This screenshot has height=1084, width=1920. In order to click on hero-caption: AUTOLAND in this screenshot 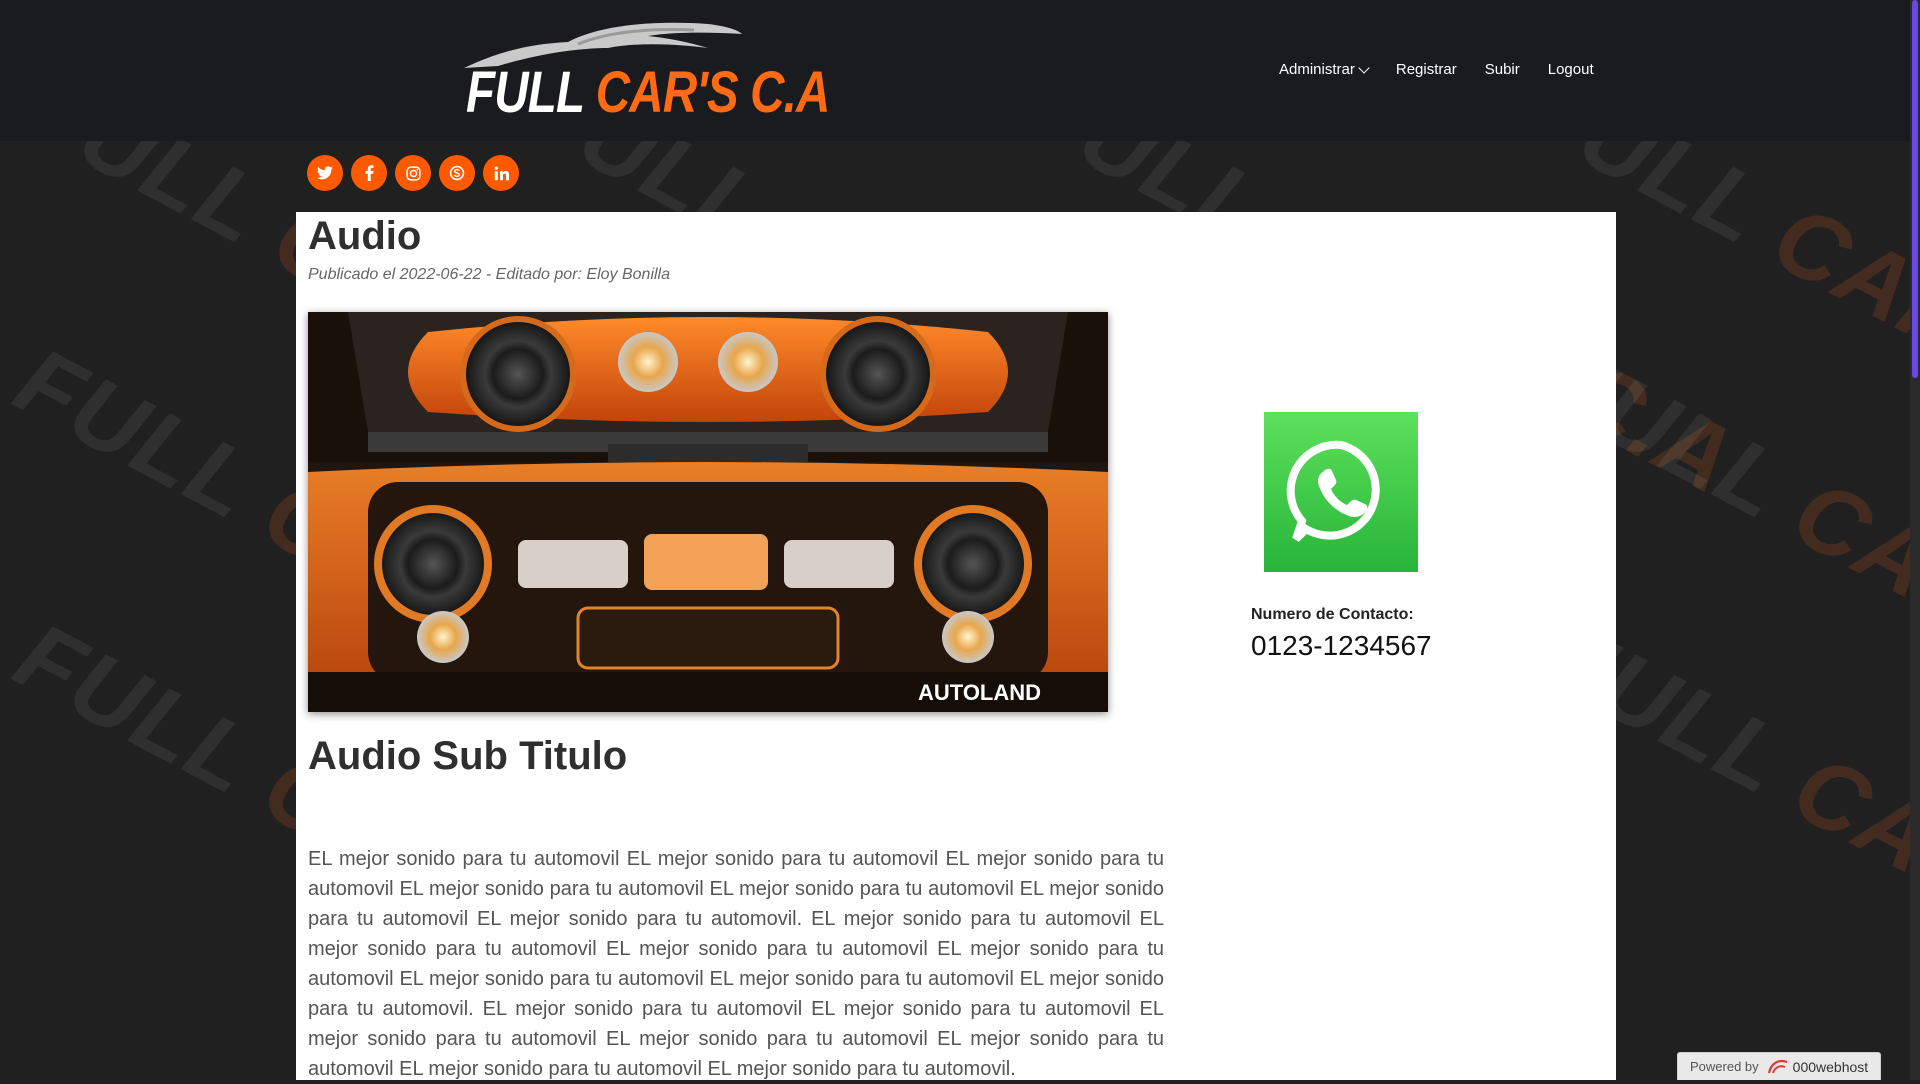, I will do `click(979, 692)`.